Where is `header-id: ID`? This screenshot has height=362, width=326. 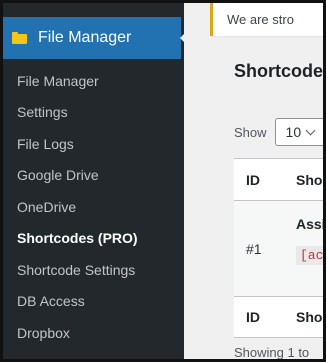 header-id: ID is located at coordinates (265, 180).